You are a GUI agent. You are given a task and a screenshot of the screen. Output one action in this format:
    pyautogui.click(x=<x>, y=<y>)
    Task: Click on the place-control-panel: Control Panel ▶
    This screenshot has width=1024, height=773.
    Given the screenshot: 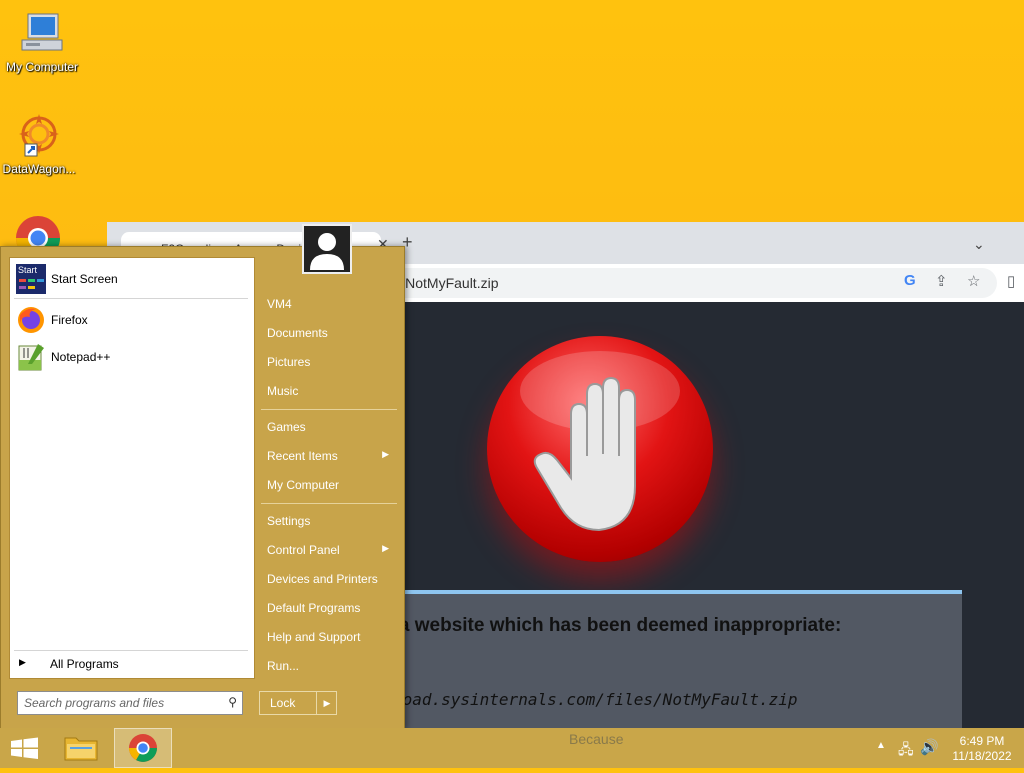 What is the action you would take?
    pyautogui.click(x=329, y=550)
    